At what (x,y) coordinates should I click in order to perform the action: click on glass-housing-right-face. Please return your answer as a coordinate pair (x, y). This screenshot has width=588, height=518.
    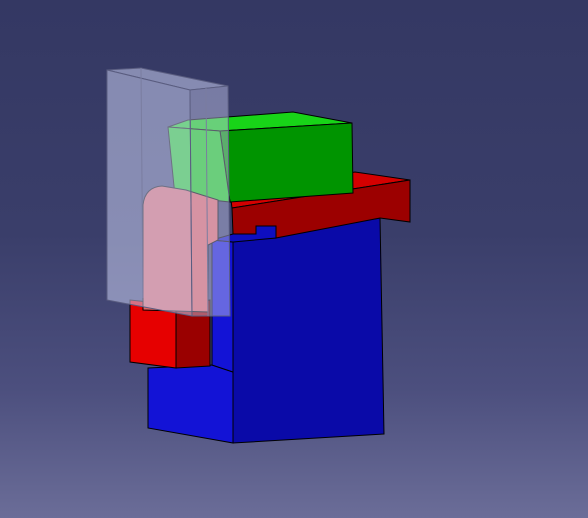
    Looking at the image, I should click on (210, 201).